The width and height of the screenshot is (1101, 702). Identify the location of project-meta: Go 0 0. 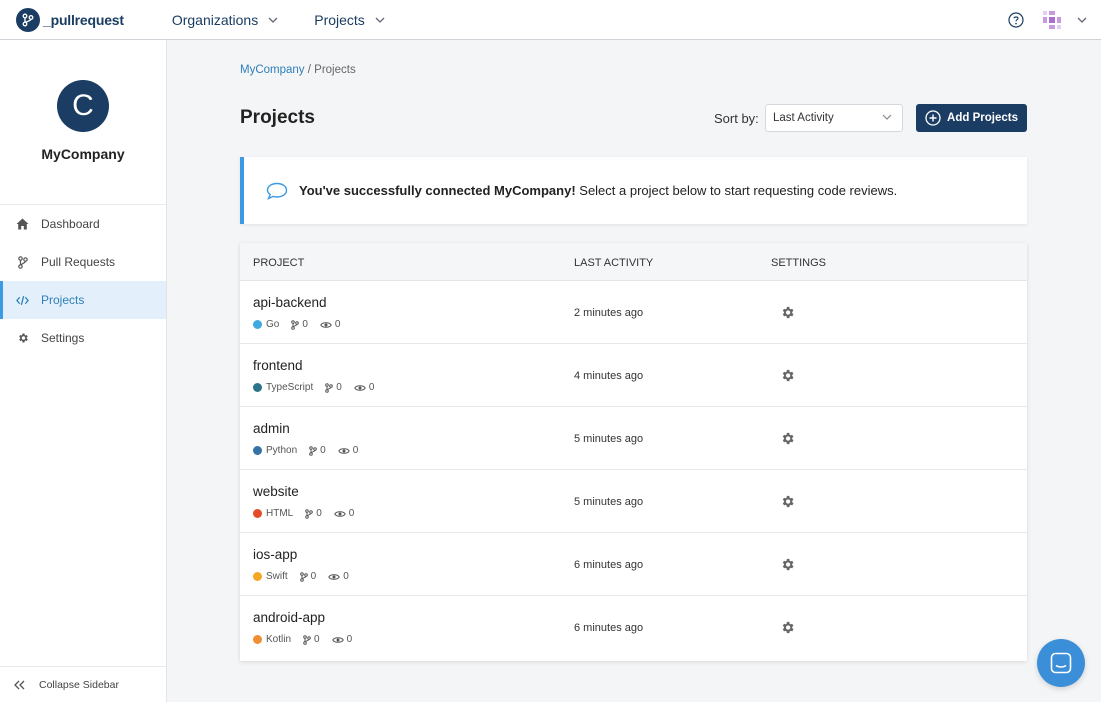
(296, 324).